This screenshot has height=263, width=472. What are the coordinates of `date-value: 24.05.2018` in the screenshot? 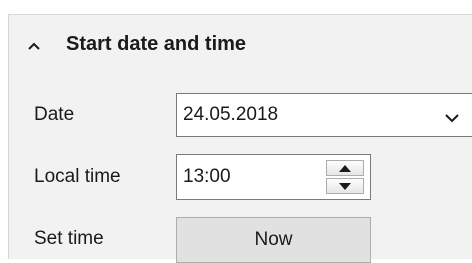 It's located at (231, 114).